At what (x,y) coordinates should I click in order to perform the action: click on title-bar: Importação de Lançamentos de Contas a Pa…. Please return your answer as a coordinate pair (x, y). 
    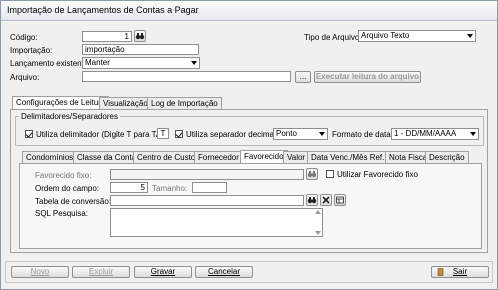
    Looking at the image, I should click on (249, 11).